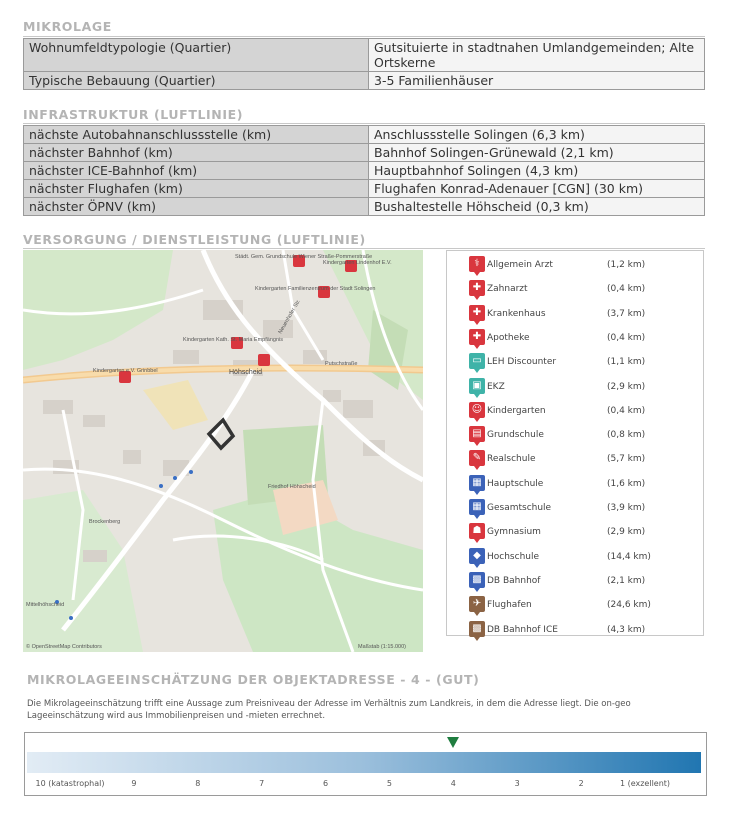 The image size is (731, 817). I want to click on map-label-friedhof: Friedhof Höhscheid, so click(292, 487).